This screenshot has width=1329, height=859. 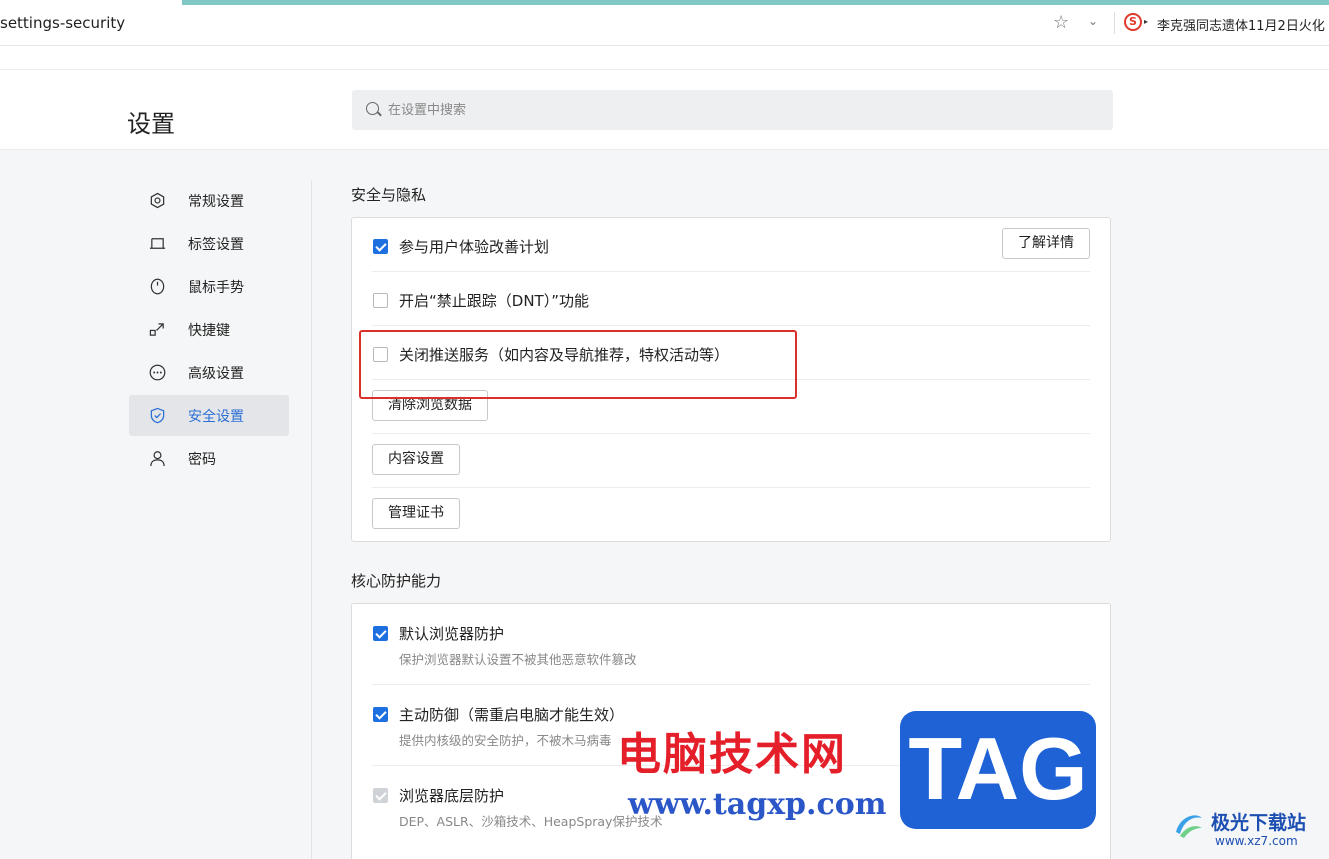 I want to click on sidebar: 常规设置 标签设置 鼠标手势 快捷键 高级设置 安全设置 密码, so click(x=209, y=330).